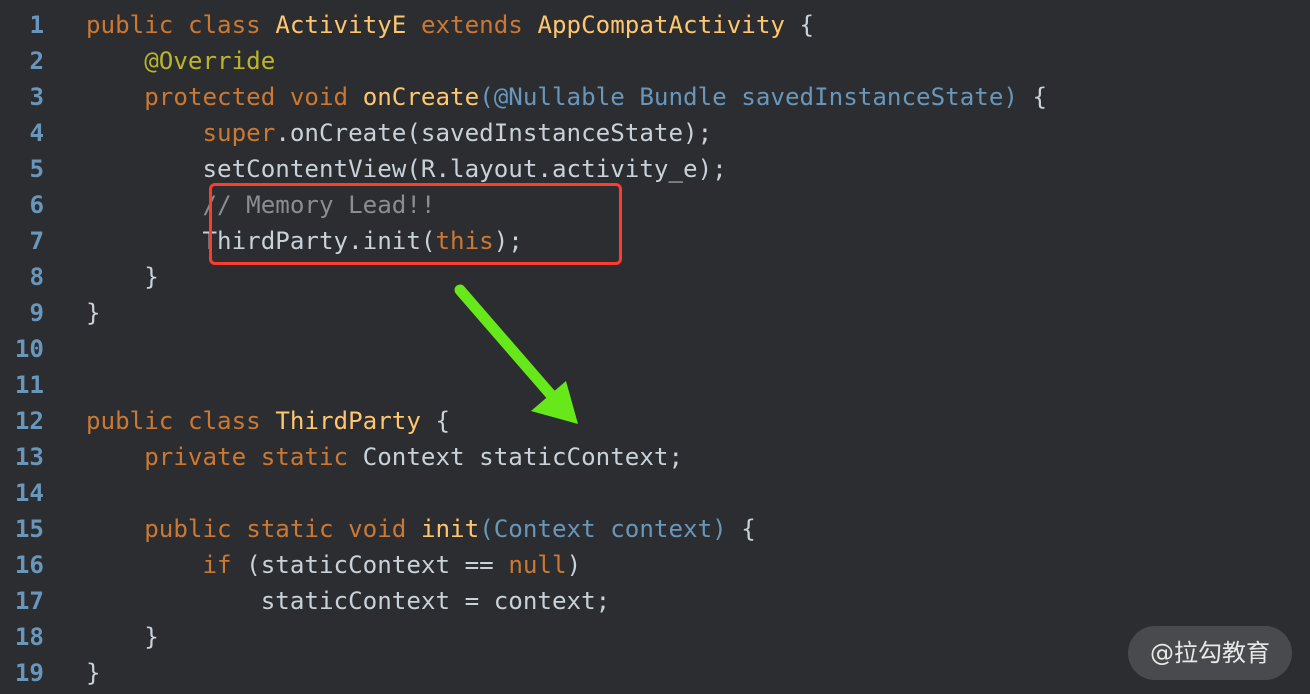  I want to click on code-text: setContentView(R.layout.activity_e);, so click(406, 169).